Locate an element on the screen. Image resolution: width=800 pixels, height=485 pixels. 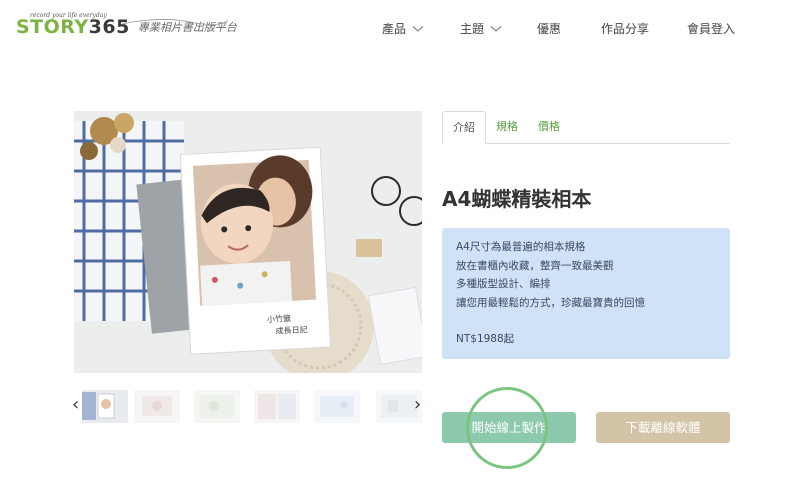
description-line: 多種版型設計、編排 is located at coordinates (503, 284).